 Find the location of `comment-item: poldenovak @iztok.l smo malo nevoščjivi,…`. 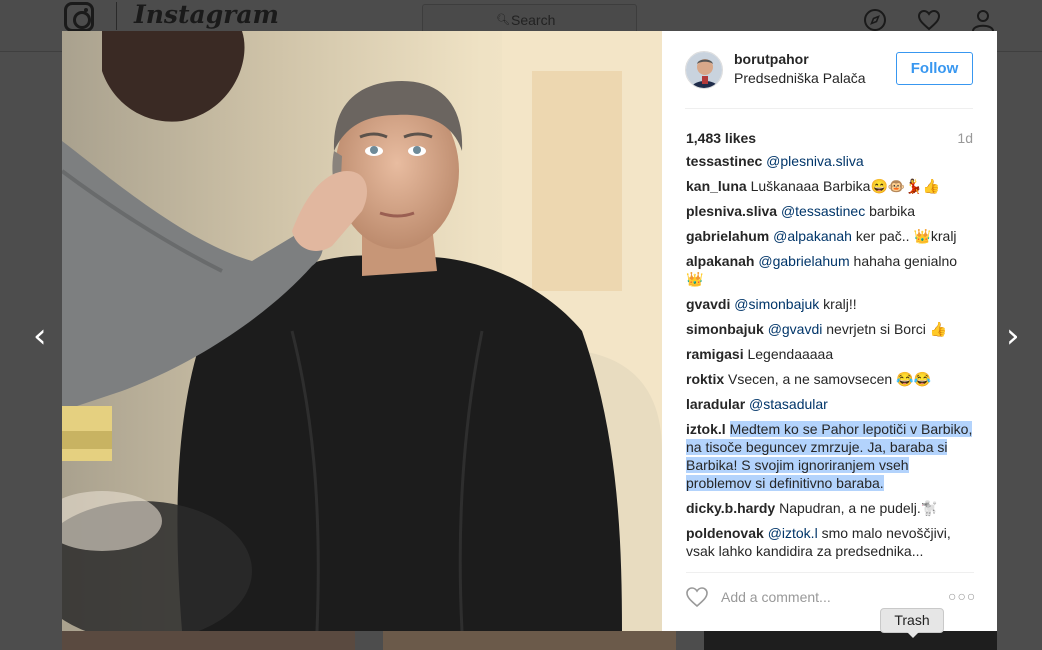

comment-item: poldenovak @iztok.l smo malo nevoščjivi,… is located at coordinates (831, 542).